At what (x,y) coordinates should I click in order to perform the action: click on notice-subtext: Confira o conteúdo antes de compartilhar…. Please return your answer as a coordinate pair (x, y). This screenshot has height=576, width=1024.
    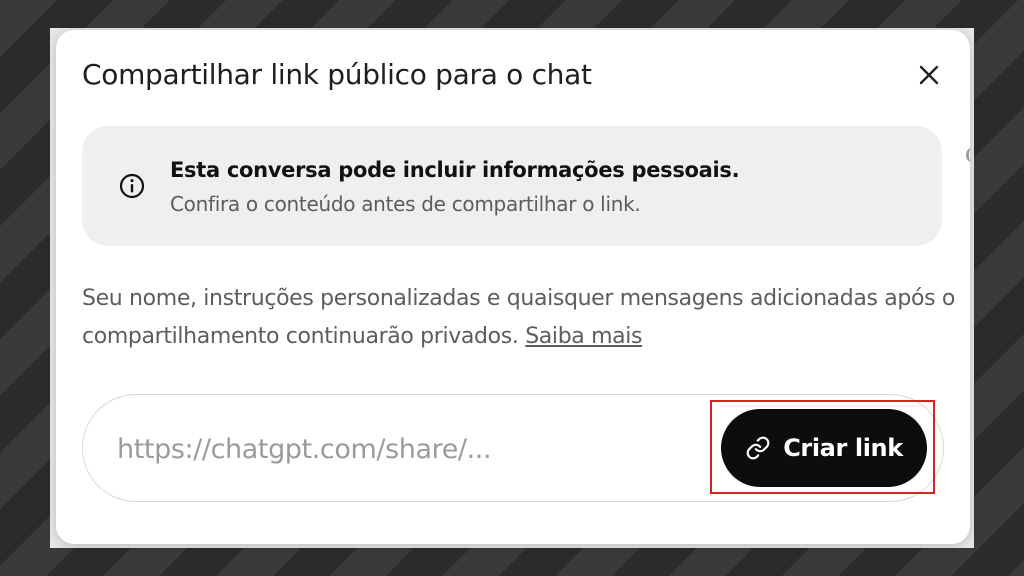
    Looking at the image, I should click on (405, 204).